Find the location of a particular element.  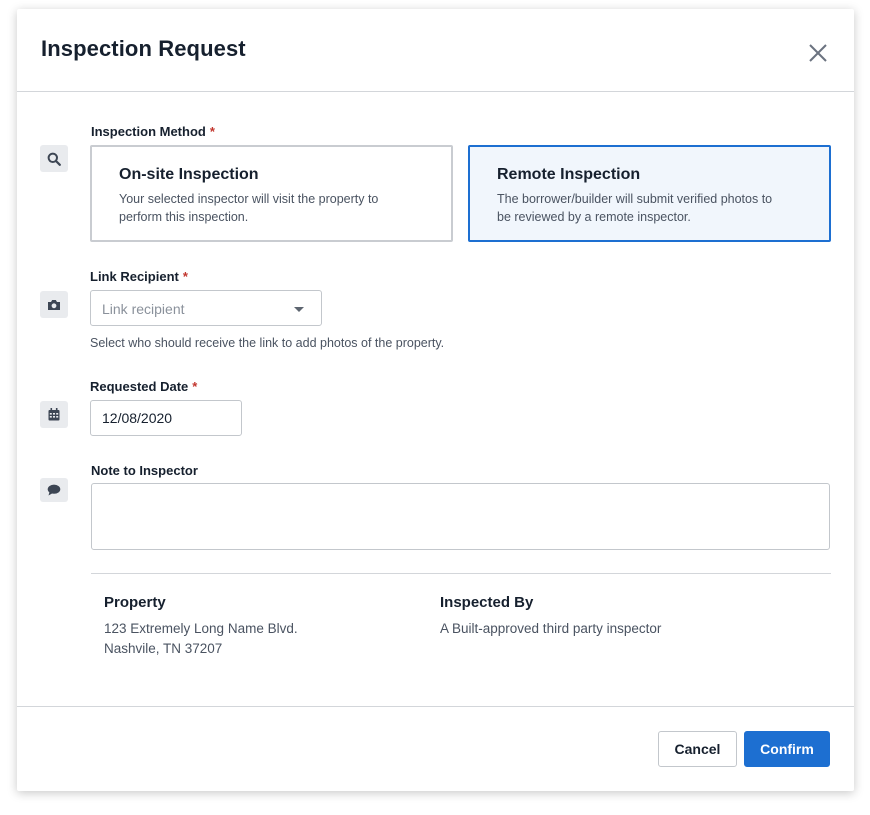

property-heading: Property is located at coordinates (135, 602).